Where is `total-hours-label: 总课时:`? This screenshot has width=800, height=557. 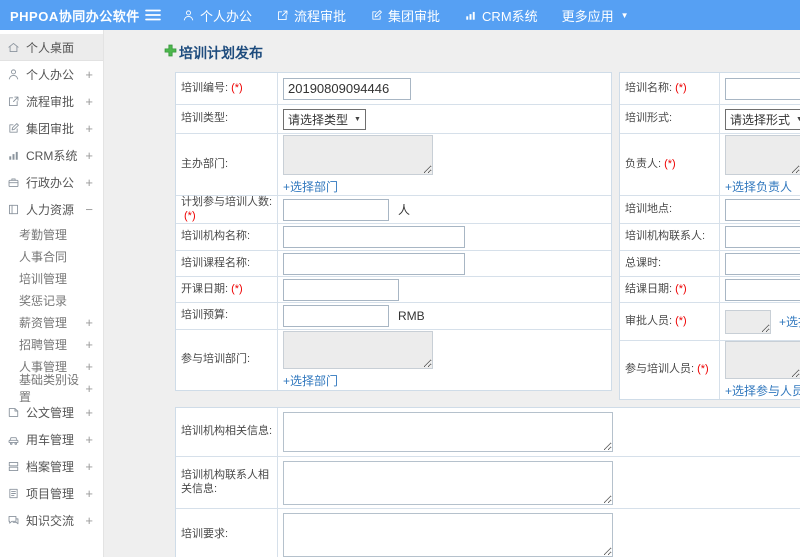
total-hours-label: 总课时: is located at coordinates (670, 263).